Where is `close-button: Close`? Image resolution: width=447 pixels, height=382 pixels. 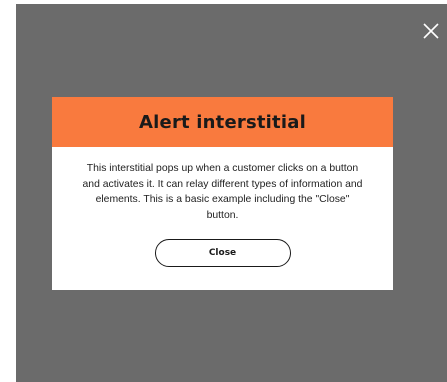
close-button: Close is located at coordinates (222, 253).